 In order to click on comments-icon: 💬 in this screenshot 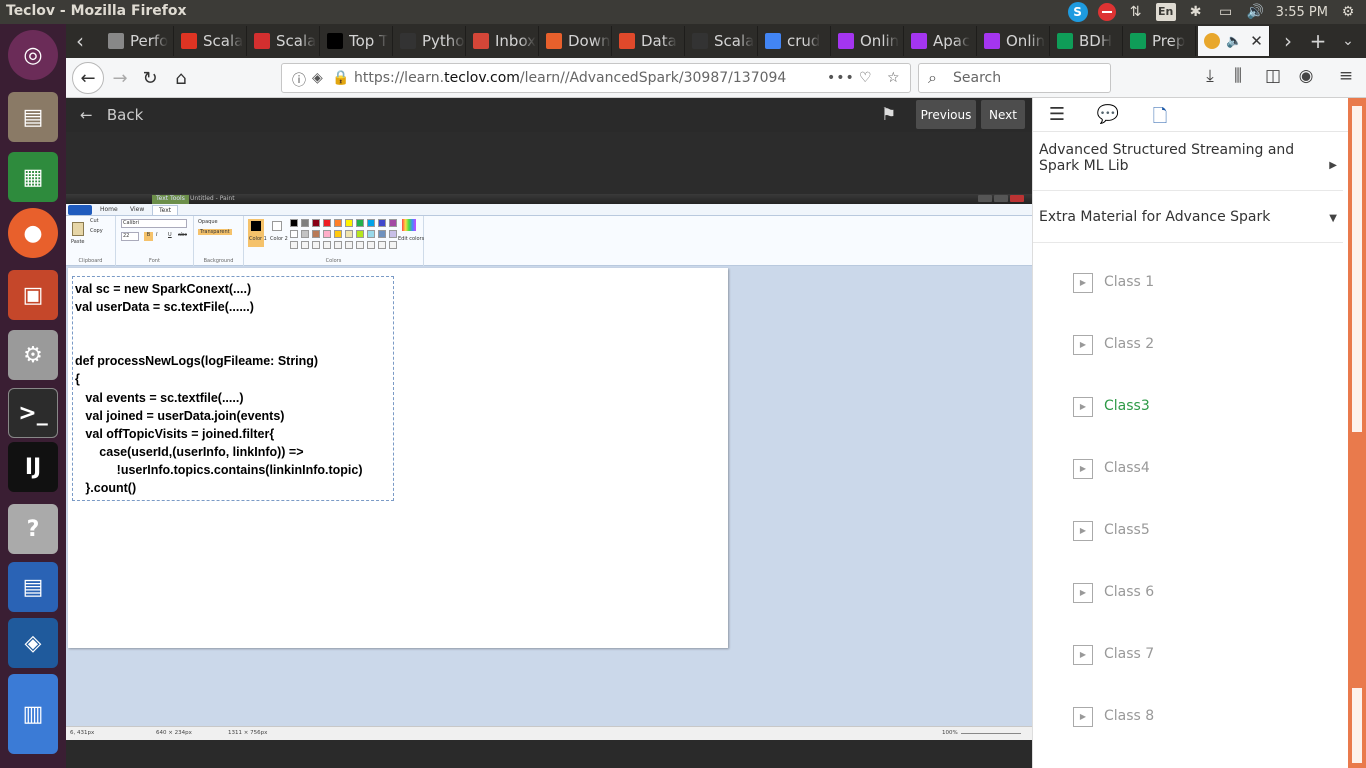, I will do `click(1108, 115)`.